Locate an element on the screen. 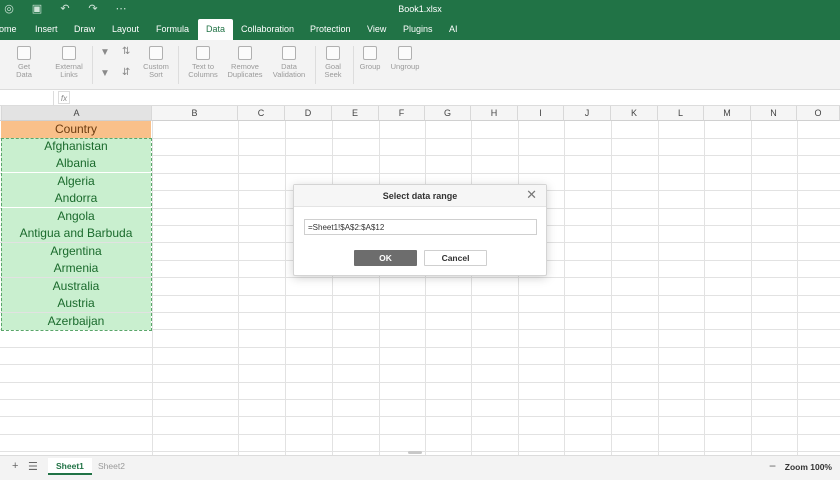 Image resolution: width=840 pixels, height=480 pixels. tab-view: View is located at coordinates (376, 29).